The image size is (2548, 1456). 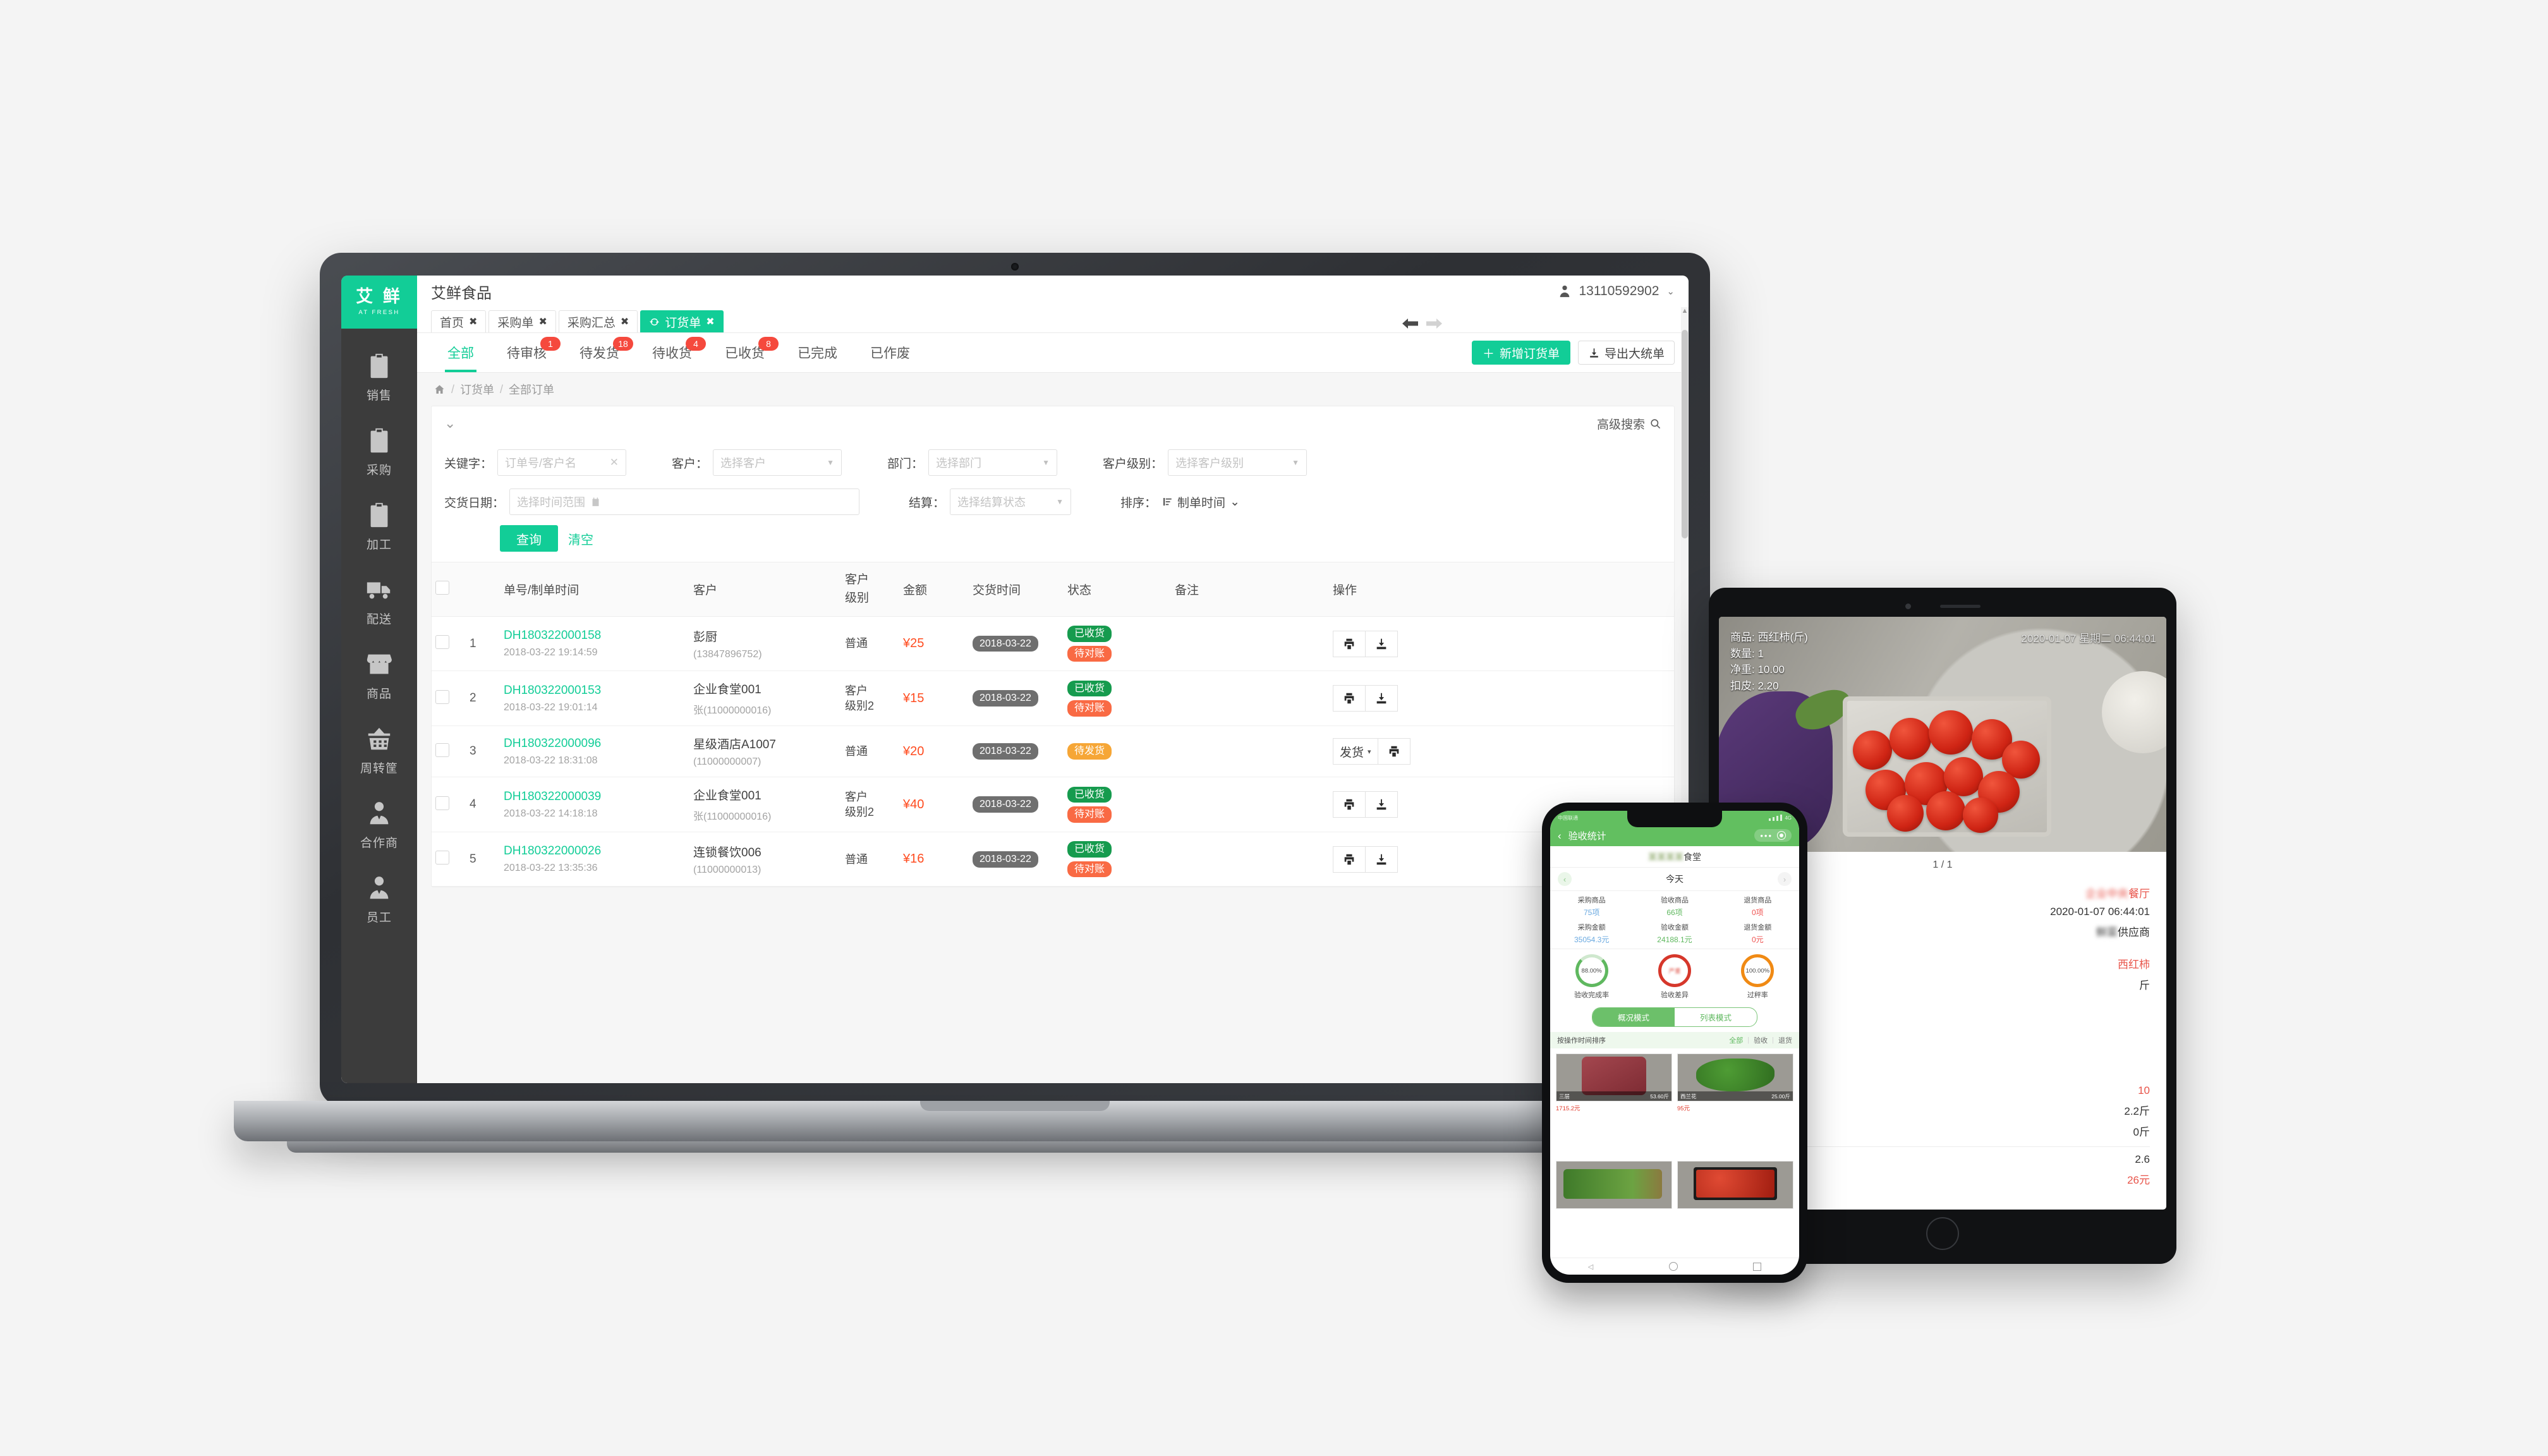 What do you see at coordinates (1590, 1267) in the screenshot?
I see `back-icon: ◁` at bounding box center [1590, 1267].